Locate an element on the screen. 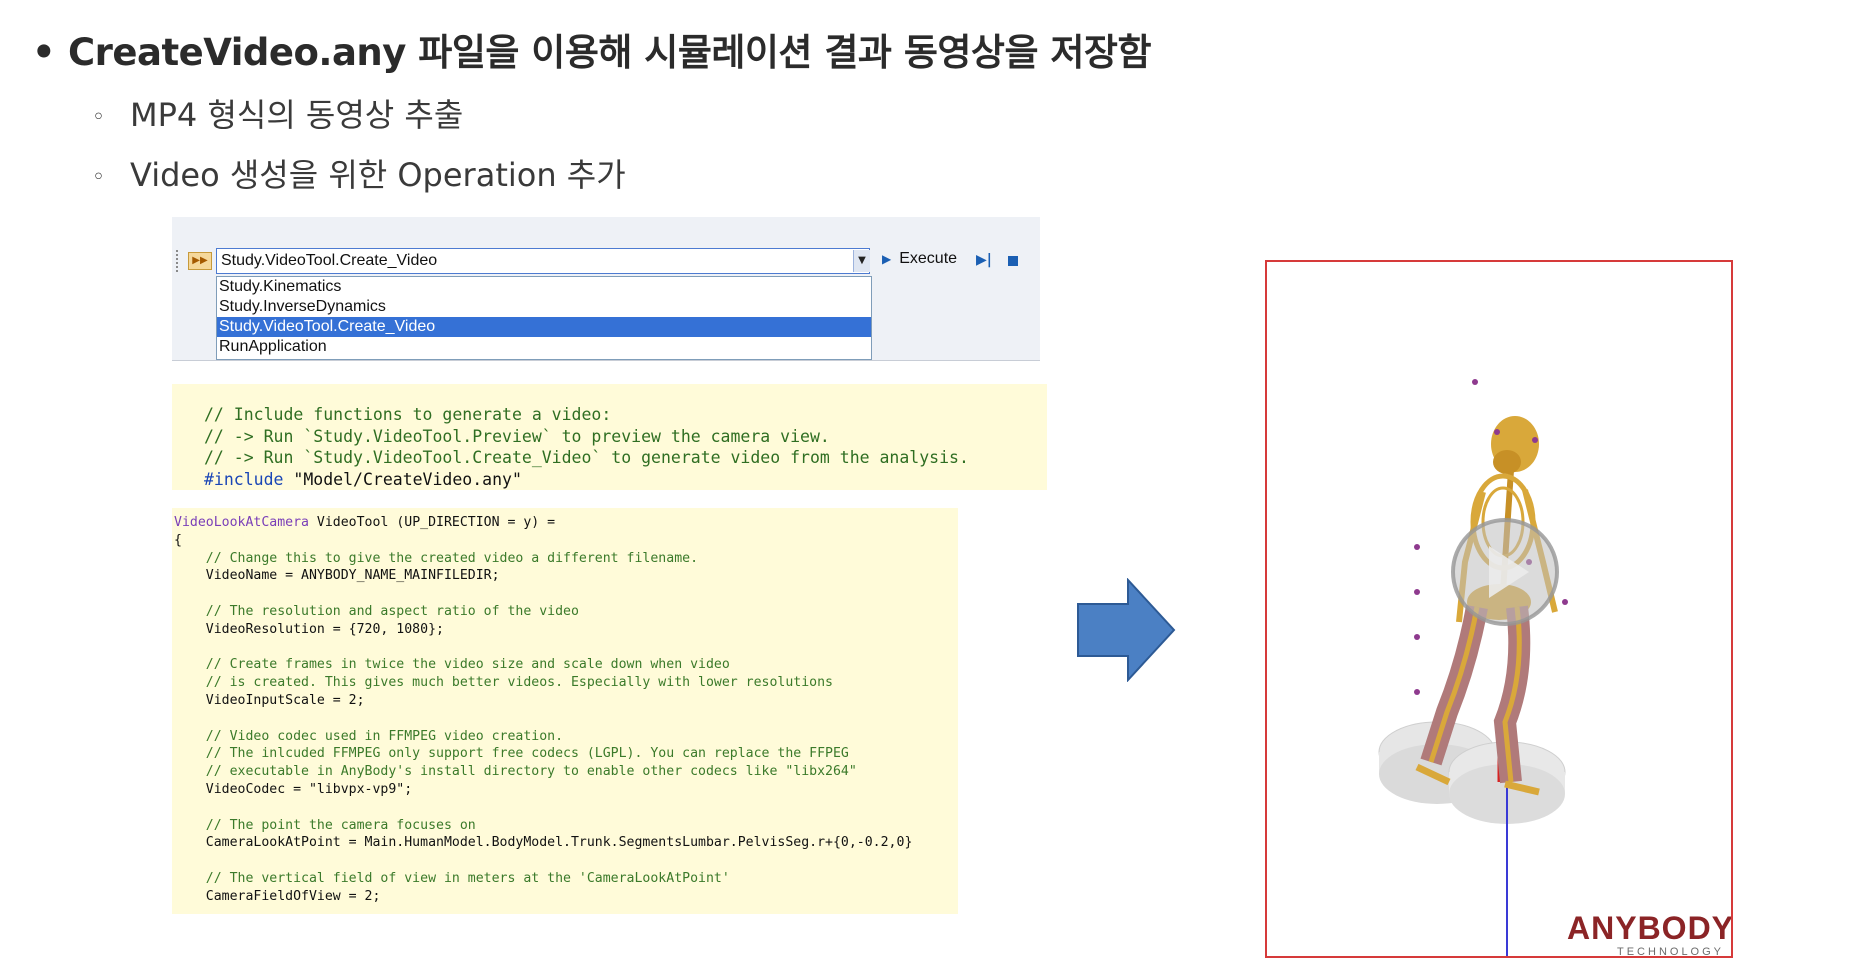 The height and width of the screenshot is (979, 1869). sub-bullet-1: ◦ MP4 형식의 동영상 추출 is located at coordinates (277, 113).